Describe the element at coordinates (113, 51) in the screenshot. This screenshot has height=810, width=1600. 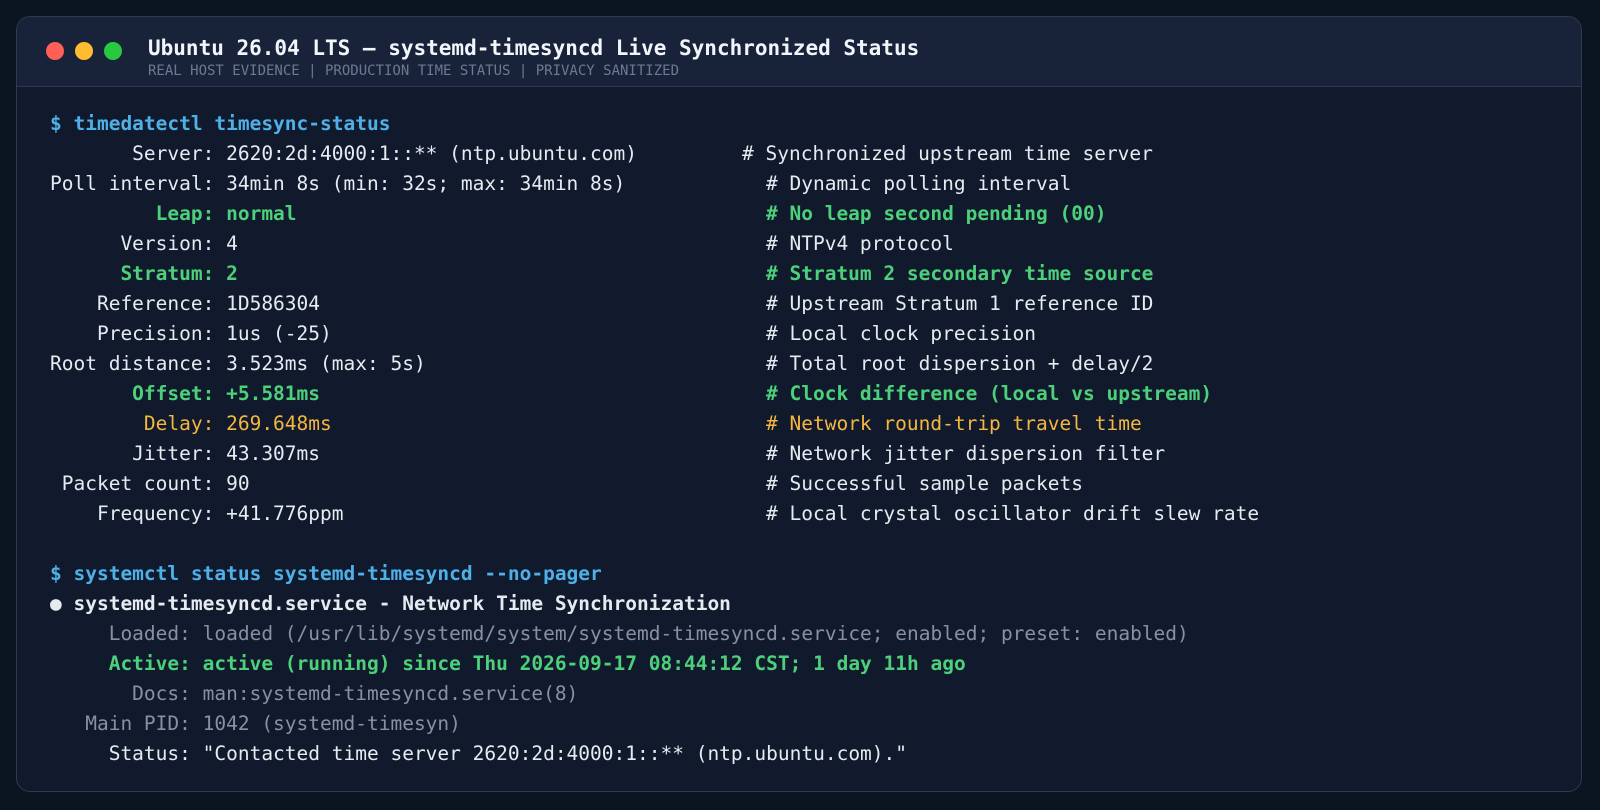
I see `maximize-window-button` at that location.